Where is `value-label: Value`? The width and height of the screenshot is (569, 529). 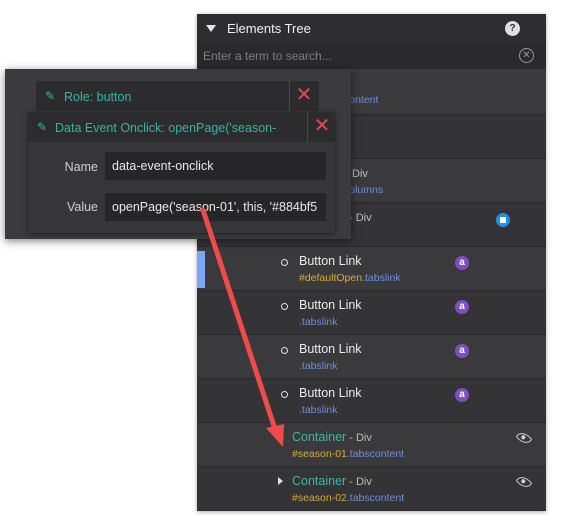
value-label: Value is located at coordinates (82, 207).